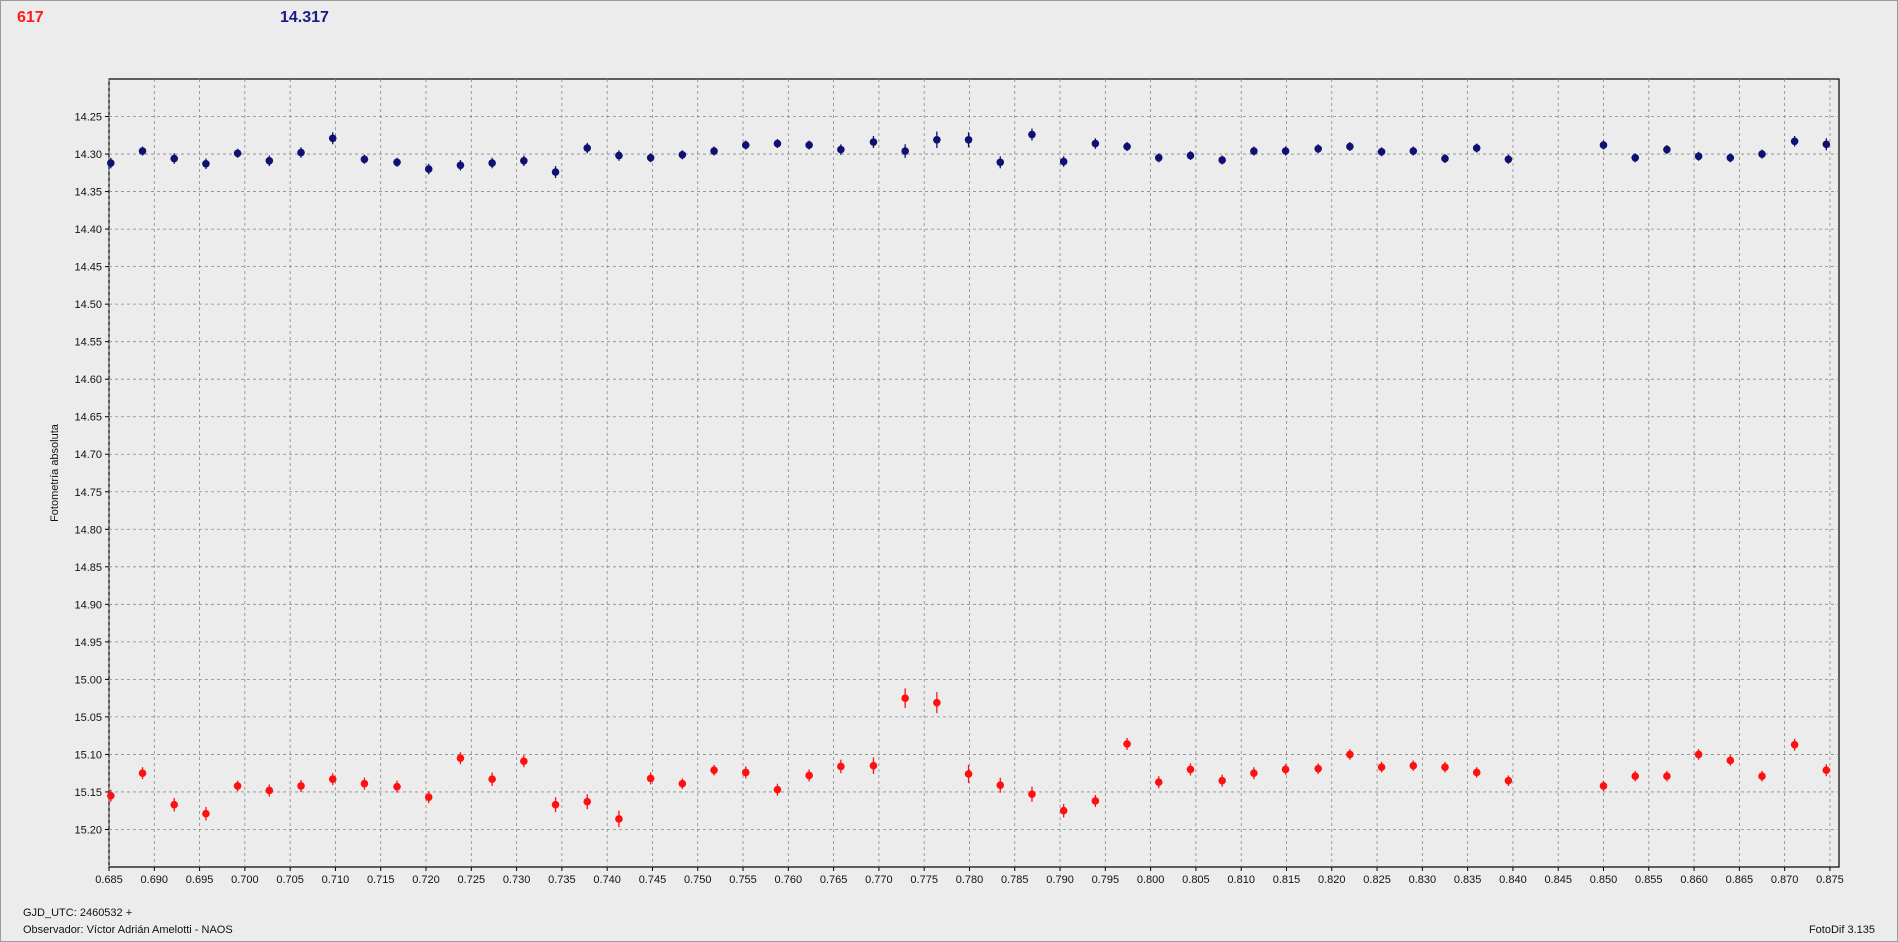 The height and width of the screenshot is (942, 1898). Describe the element at coordinates (336, 880) in the screenshot. I see `x-tick-label: 0.710` at that location.